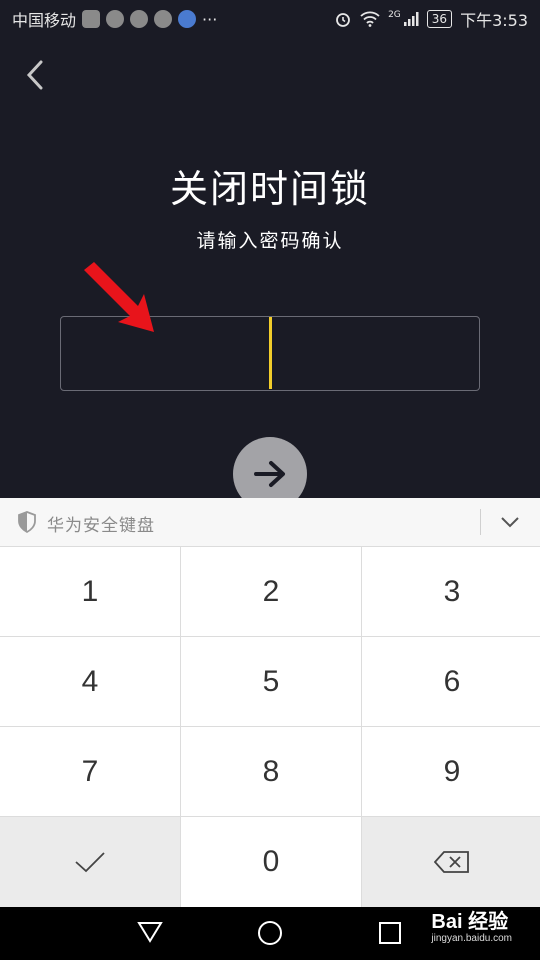 The image size is (540, 960). I want to click on nav-home-button, so click(270, 935).